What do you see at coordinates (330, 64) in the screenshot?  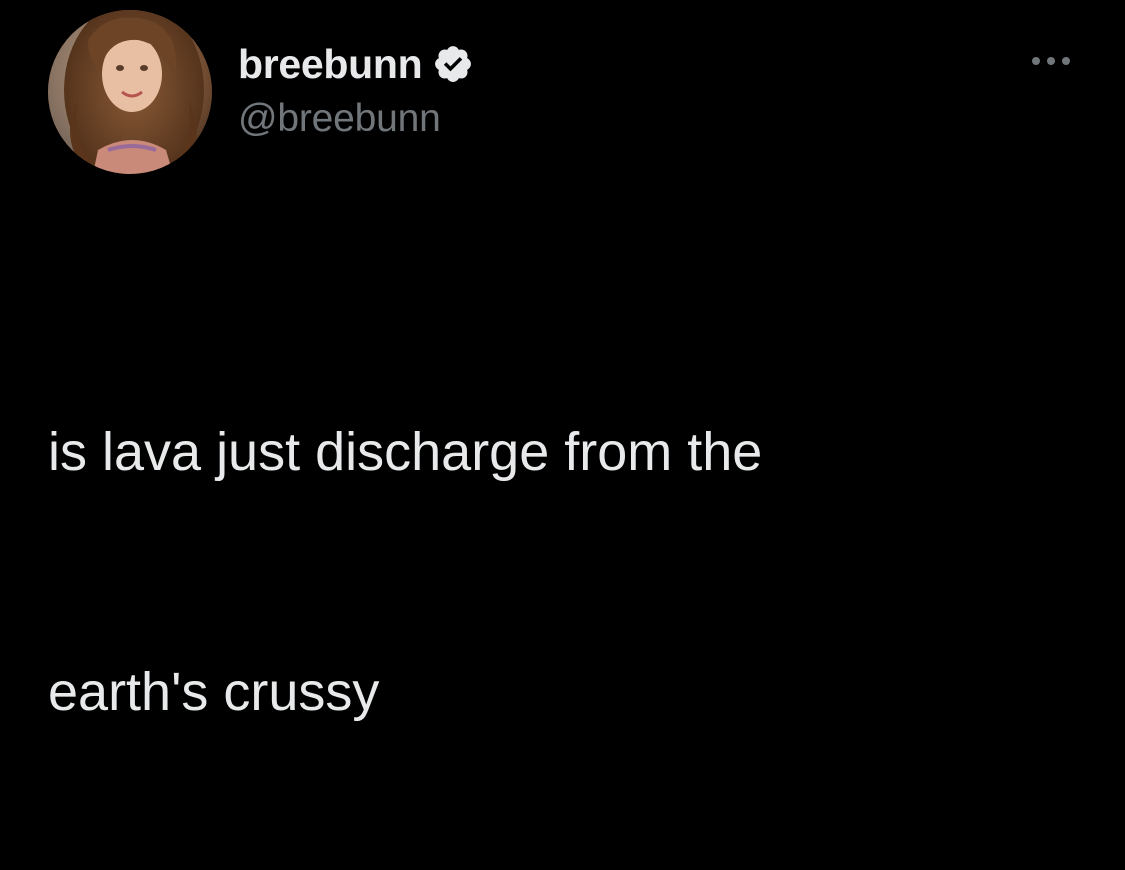 I see `display-name: breebunn` at bounding box center [330, 64].